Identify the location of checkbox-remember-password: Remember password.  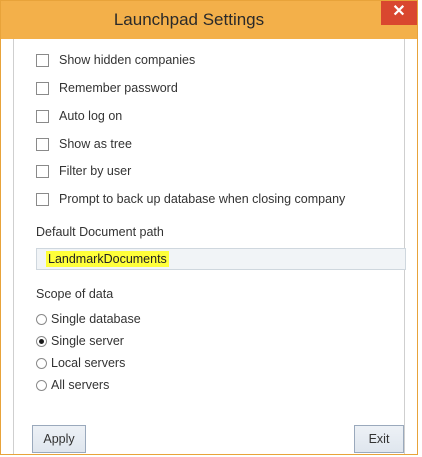
(107, 88).